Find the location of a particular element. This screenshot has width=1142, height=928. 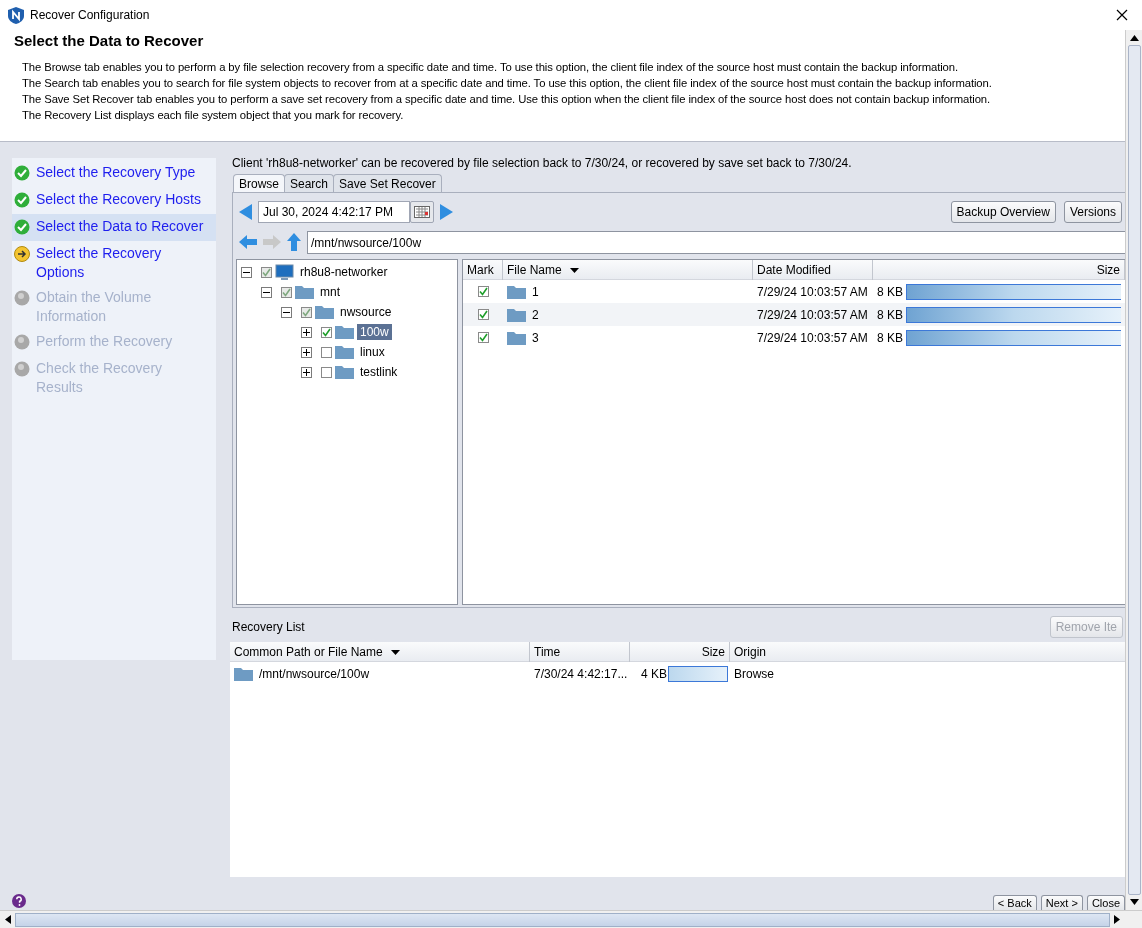

back-arrow-icon is located at coordinates (248, 242).